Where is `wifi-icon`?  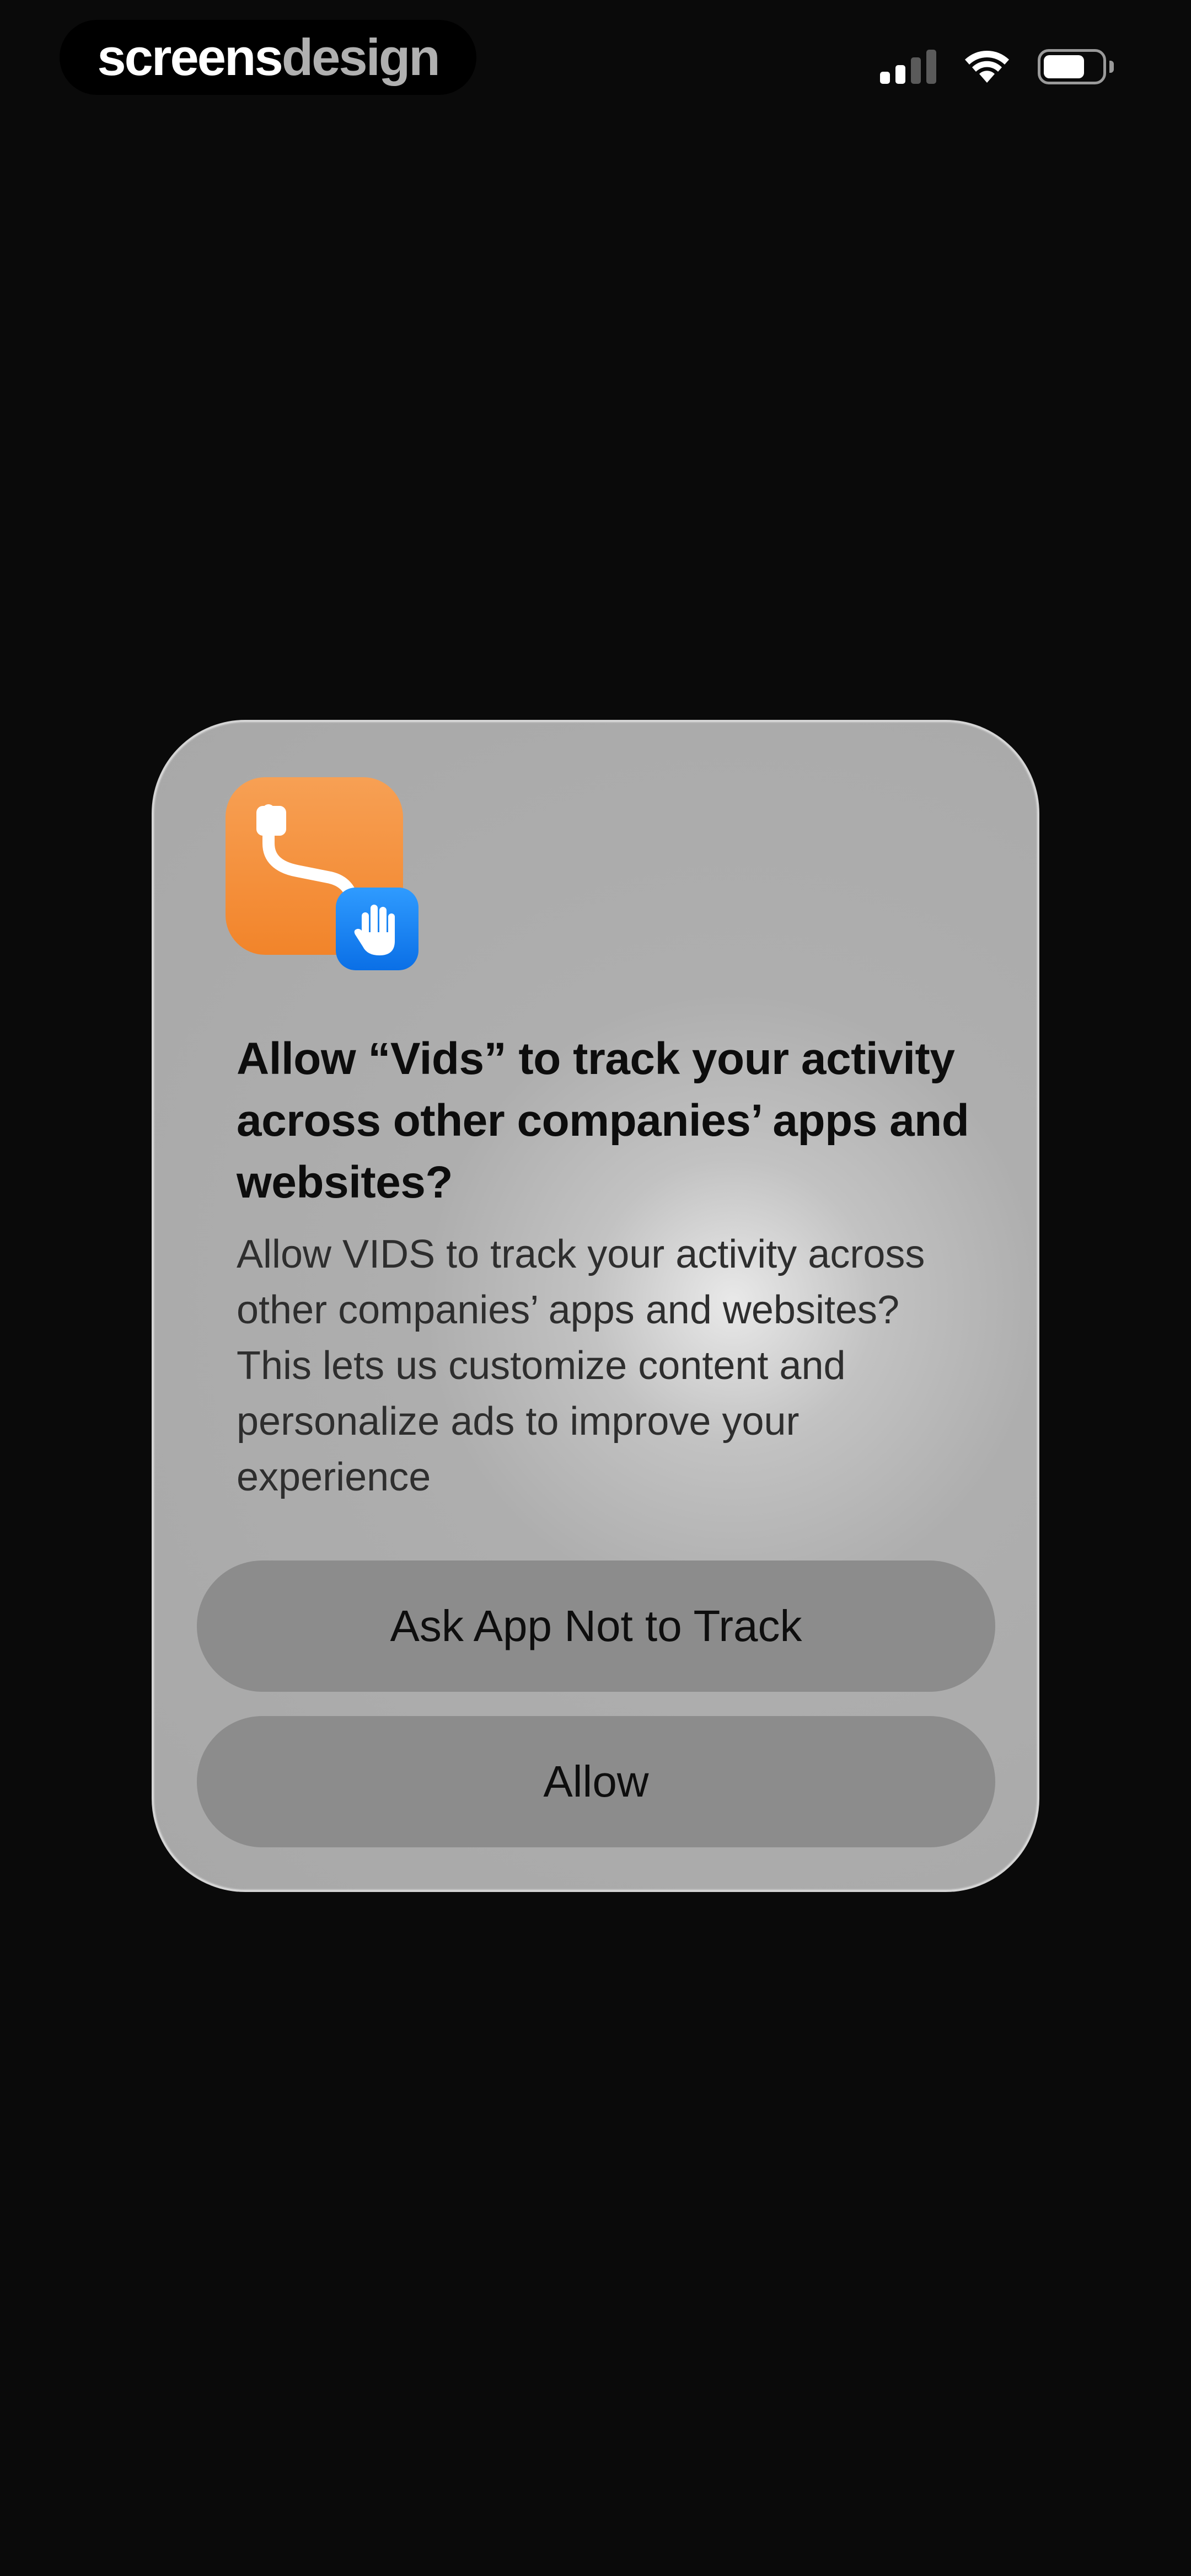
wifi-icon is located at coordinates (987, 67).